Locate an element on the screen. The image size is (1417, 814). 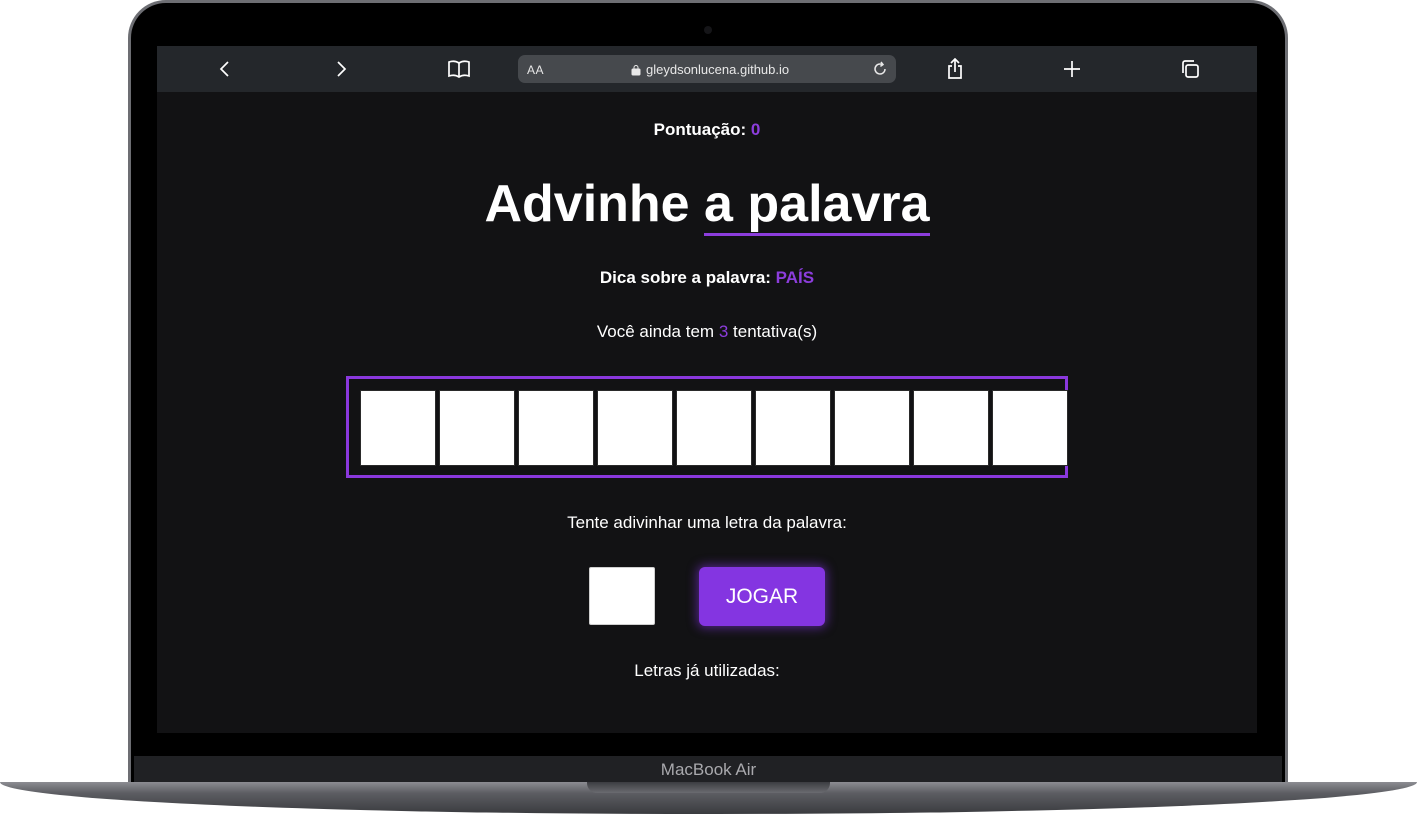
title-part2: a palavra is located at coordinates (817, 205).